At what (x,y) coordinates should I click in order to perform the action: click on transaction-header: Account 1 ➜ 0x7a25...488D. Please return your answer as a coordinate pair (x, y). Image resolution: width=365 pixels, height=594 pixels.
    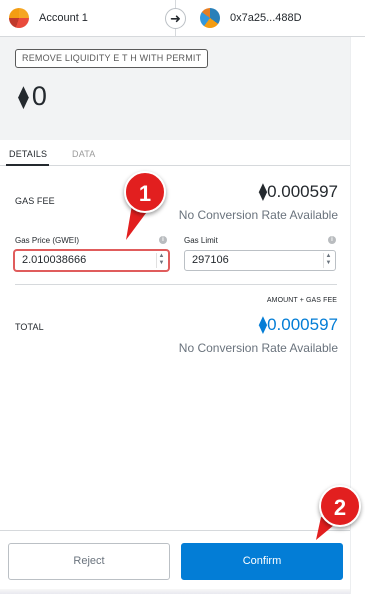
    Looking at the image, I should click on (182, 18).